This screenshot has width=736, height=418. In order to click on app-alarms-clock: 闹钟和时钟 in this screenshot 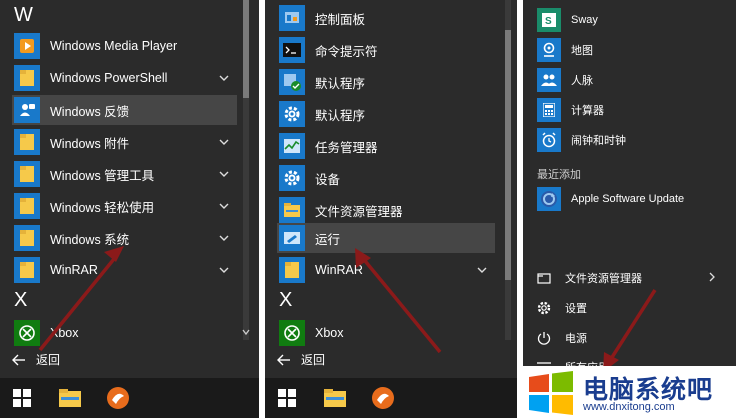, I will do `click(636, 140)`.